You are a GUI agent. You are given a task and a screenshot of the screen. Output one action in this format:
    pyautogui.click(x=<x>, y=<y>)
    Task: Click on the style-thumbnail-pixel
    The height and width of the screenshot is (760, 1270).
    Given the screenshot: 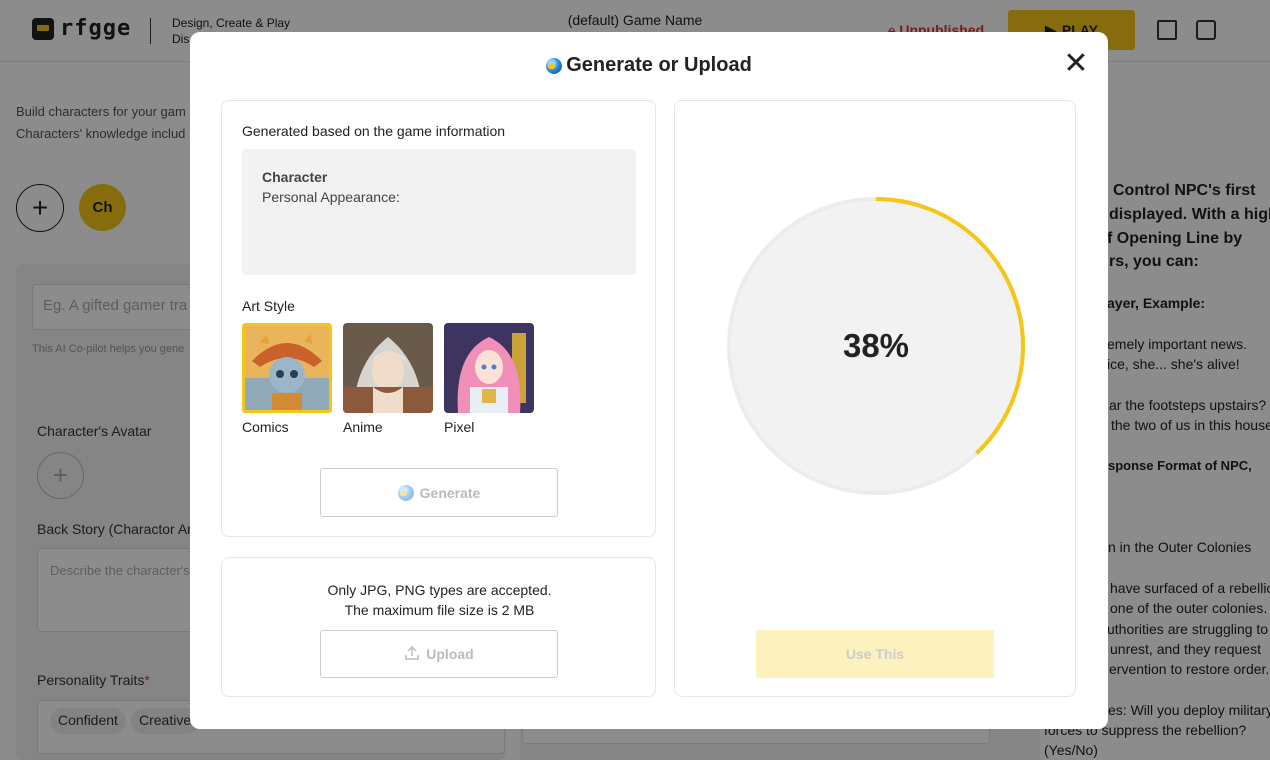 What is the action you would take?
    pyautogui.click(x=489, y=368)
    